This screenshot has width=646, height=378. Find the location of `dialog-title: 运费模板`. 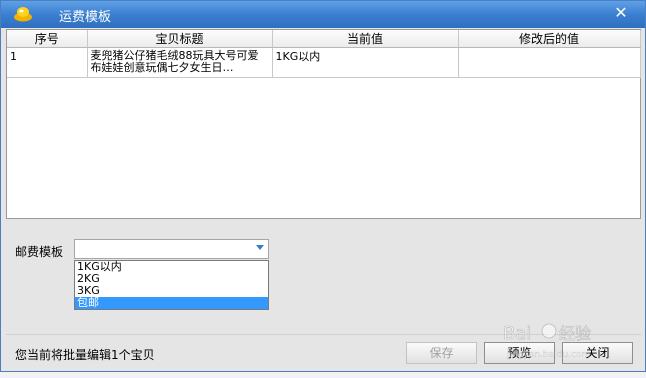

dialog-title: 运费模板 is located at coordinates (85, 17).